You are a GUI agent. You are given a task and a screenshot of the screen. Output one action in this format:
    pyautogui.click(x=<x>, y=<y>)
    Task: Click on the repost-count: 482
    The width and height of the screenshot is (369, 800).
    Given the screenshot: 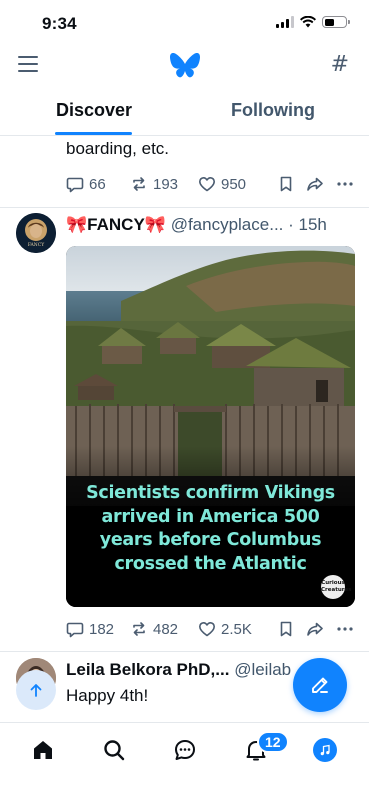 What is the action you would take?
    pyautogui.click(x=166, y=629)
    